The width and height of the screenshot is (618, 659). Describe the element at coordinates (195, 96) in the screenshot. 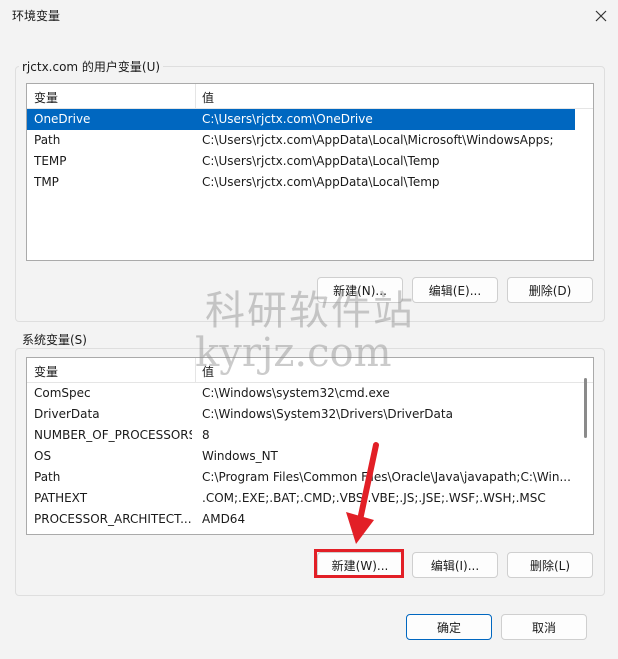

I see `column-divider` at that location.